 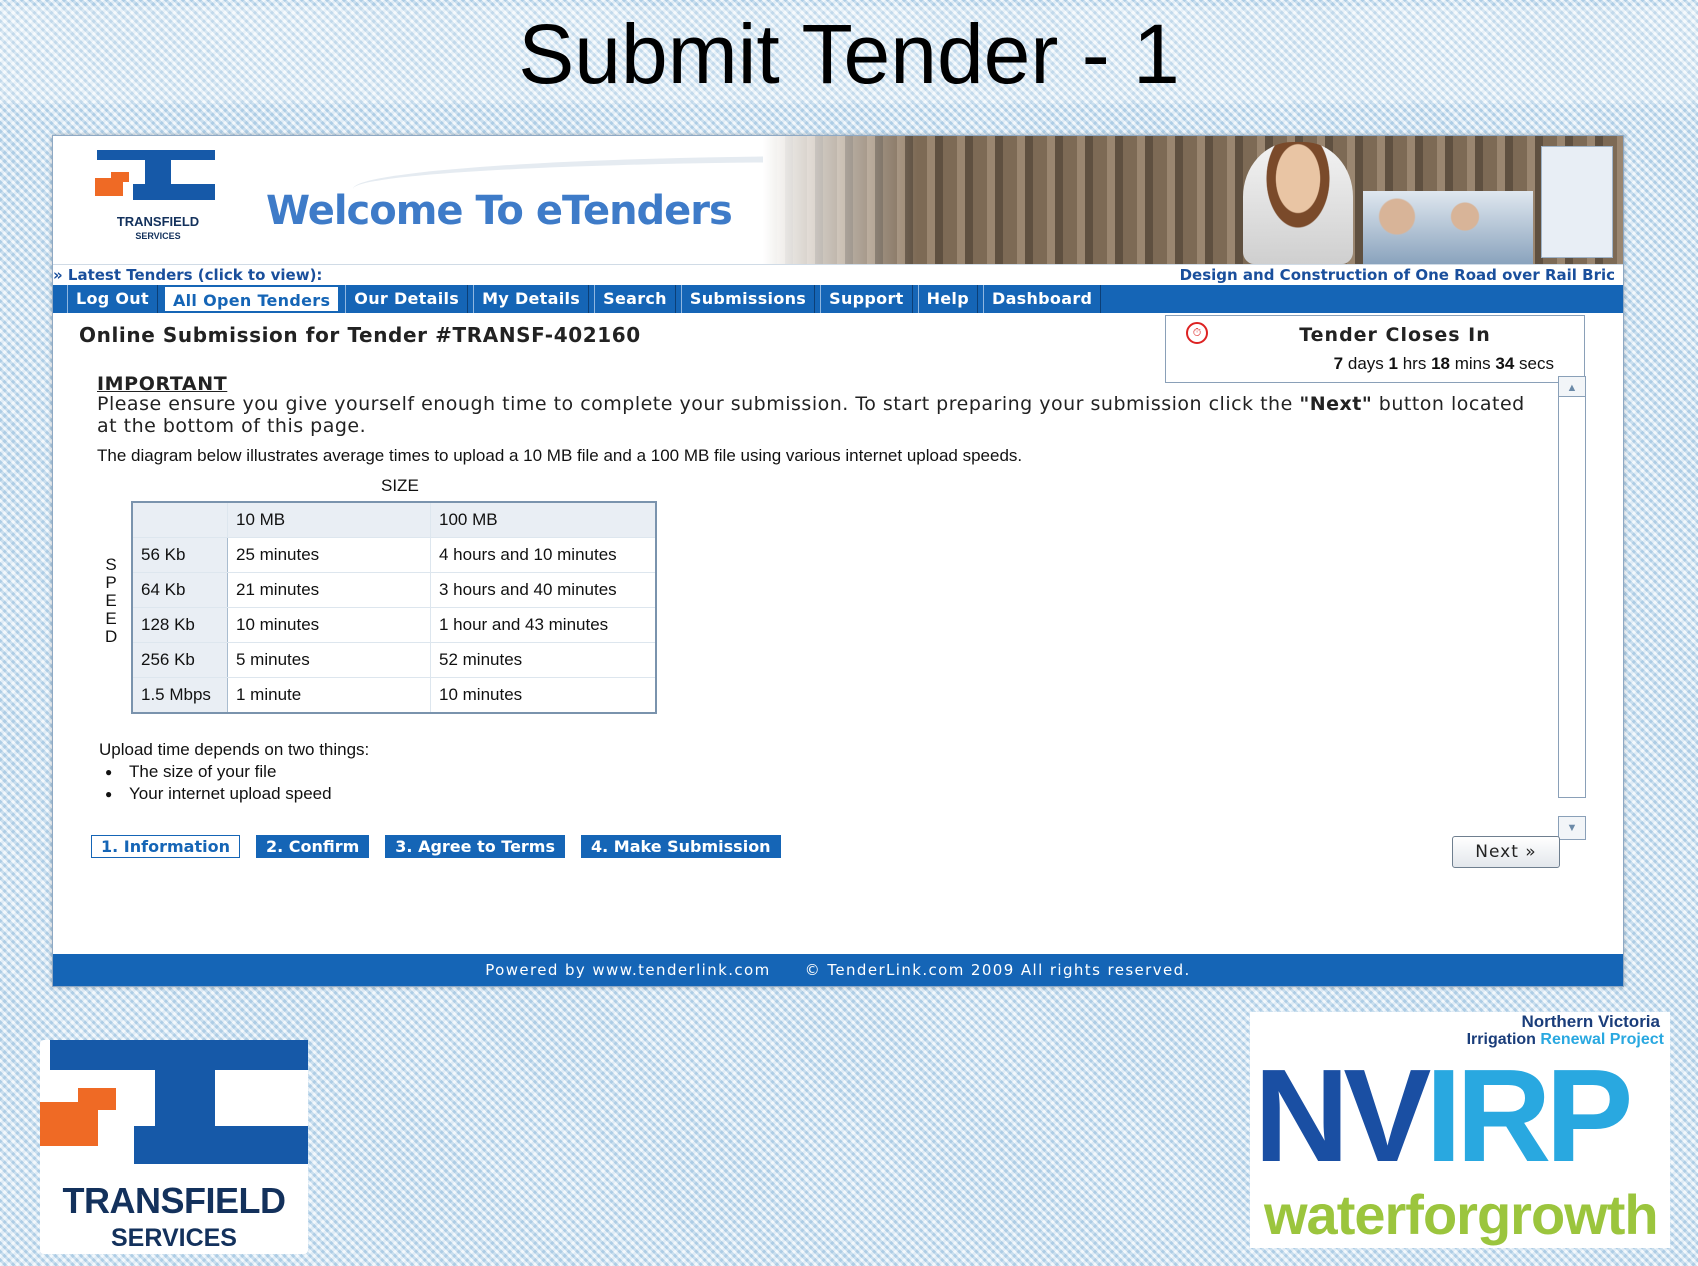 What do you see at coordinates (329, 695) in the screenshot?
I see `table-cell: 1 minute` at bounding box center [329, 695].